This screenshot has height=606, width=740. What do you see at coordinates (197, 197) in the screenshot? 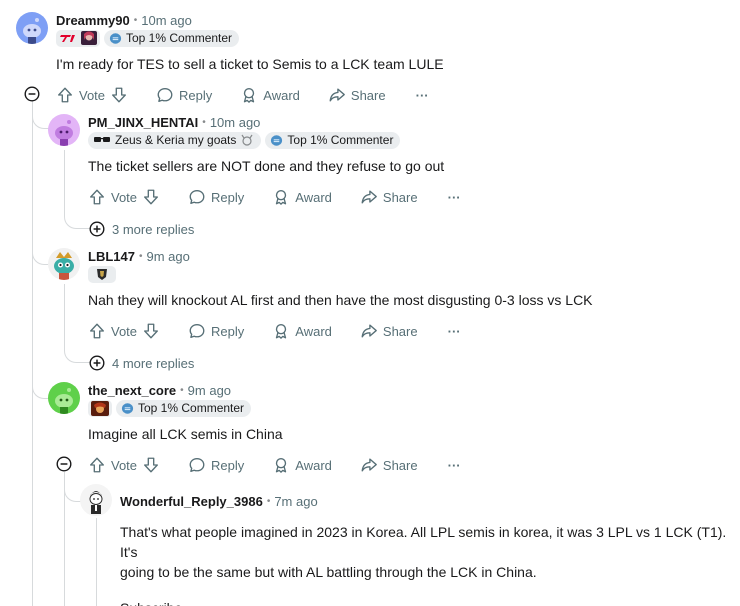
I see `reply-icon` at bounding box center [197, 197].